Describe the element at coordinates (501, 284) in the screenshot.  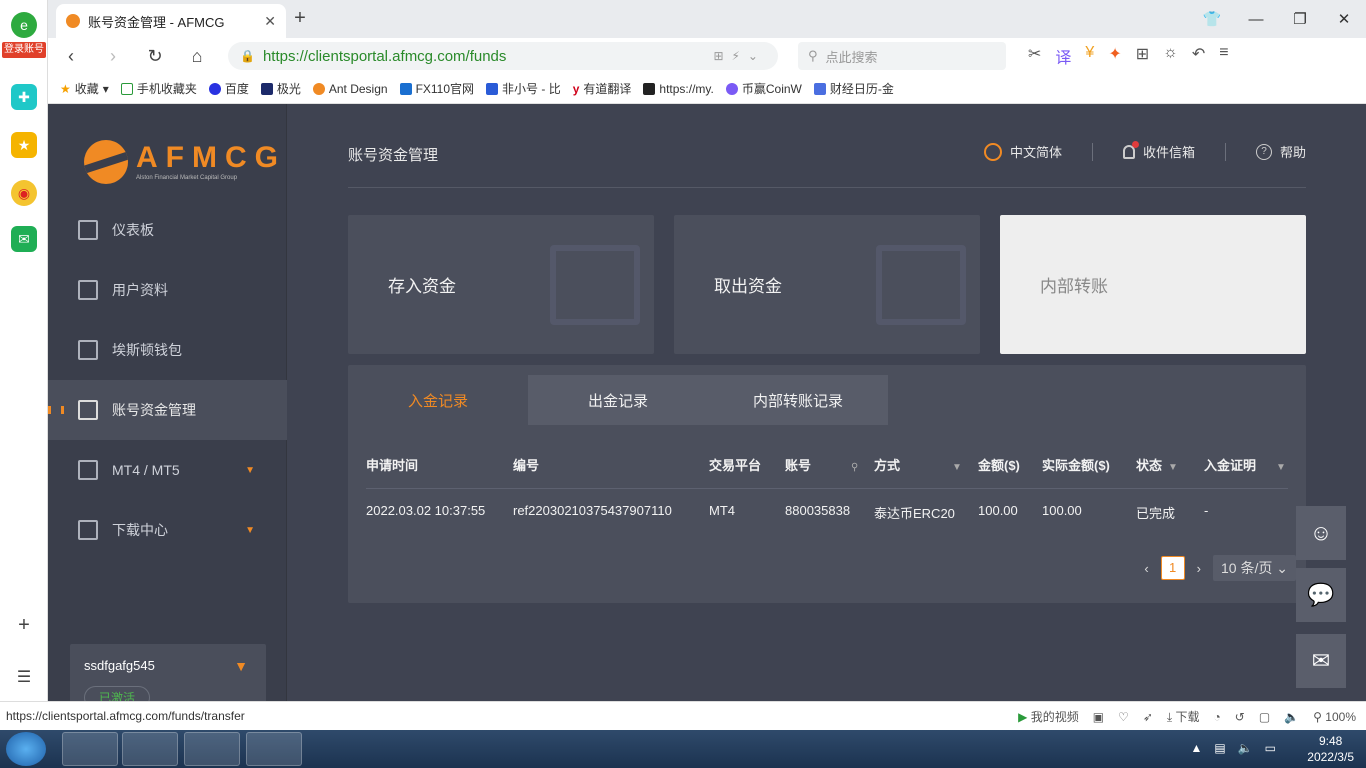
I see `deposit-card: 存入资金` at that location.